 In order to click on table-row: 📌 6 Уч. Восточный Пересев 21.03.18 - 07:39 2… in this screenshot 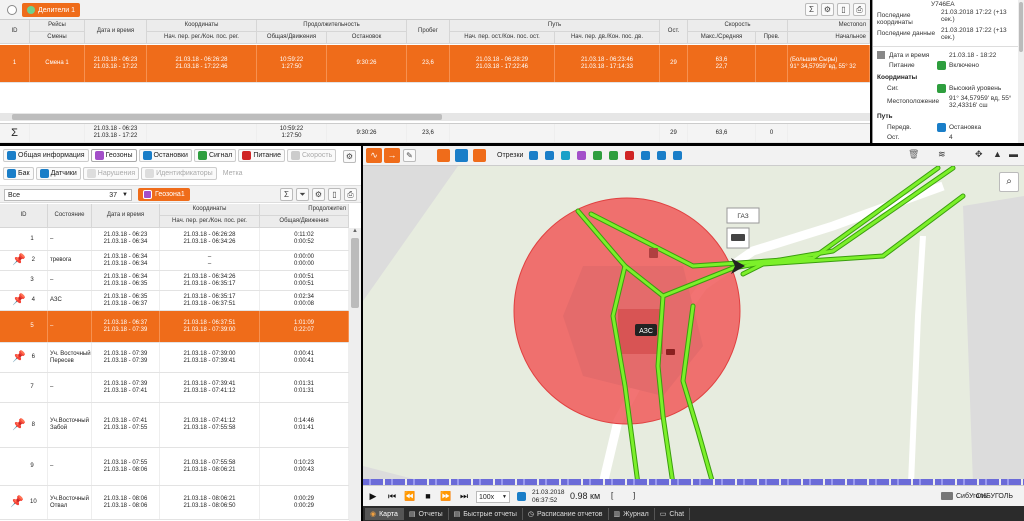, I will do `click(174, 358)`.